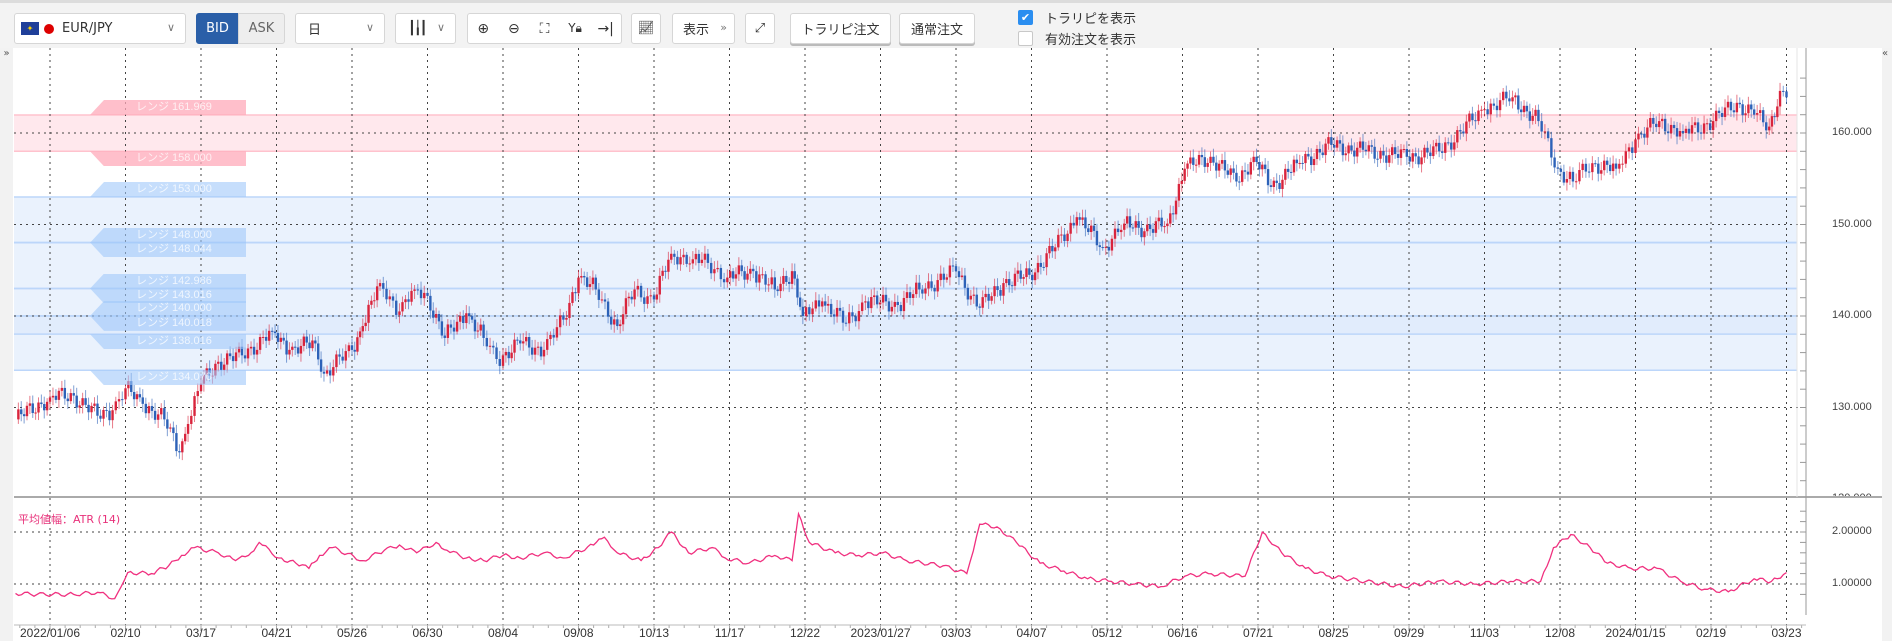 This screenshot has width=1892, height=641. I want to click on range-label: レンジ 148.000, so click(168, 235).